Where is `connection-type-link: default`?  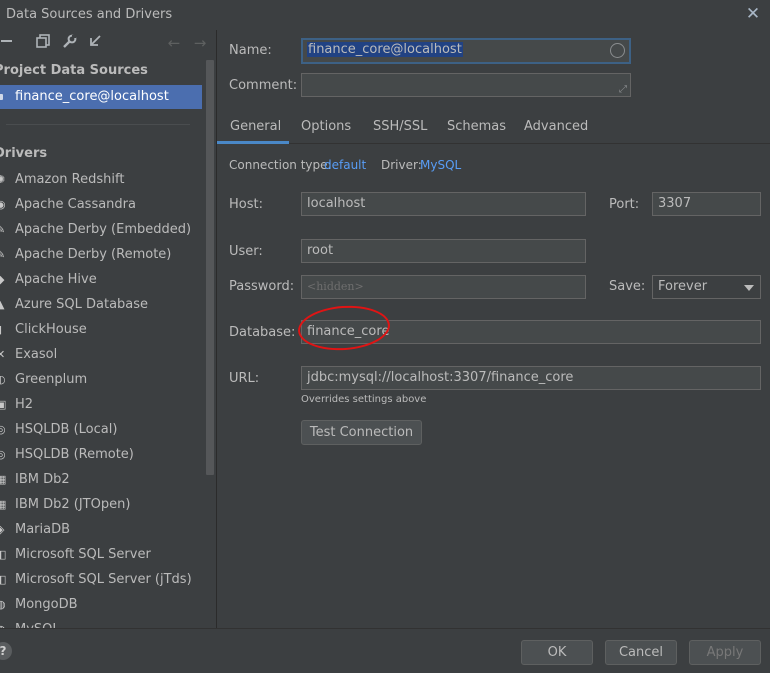
connection-type-link: default is located at coordinates (345, 165).